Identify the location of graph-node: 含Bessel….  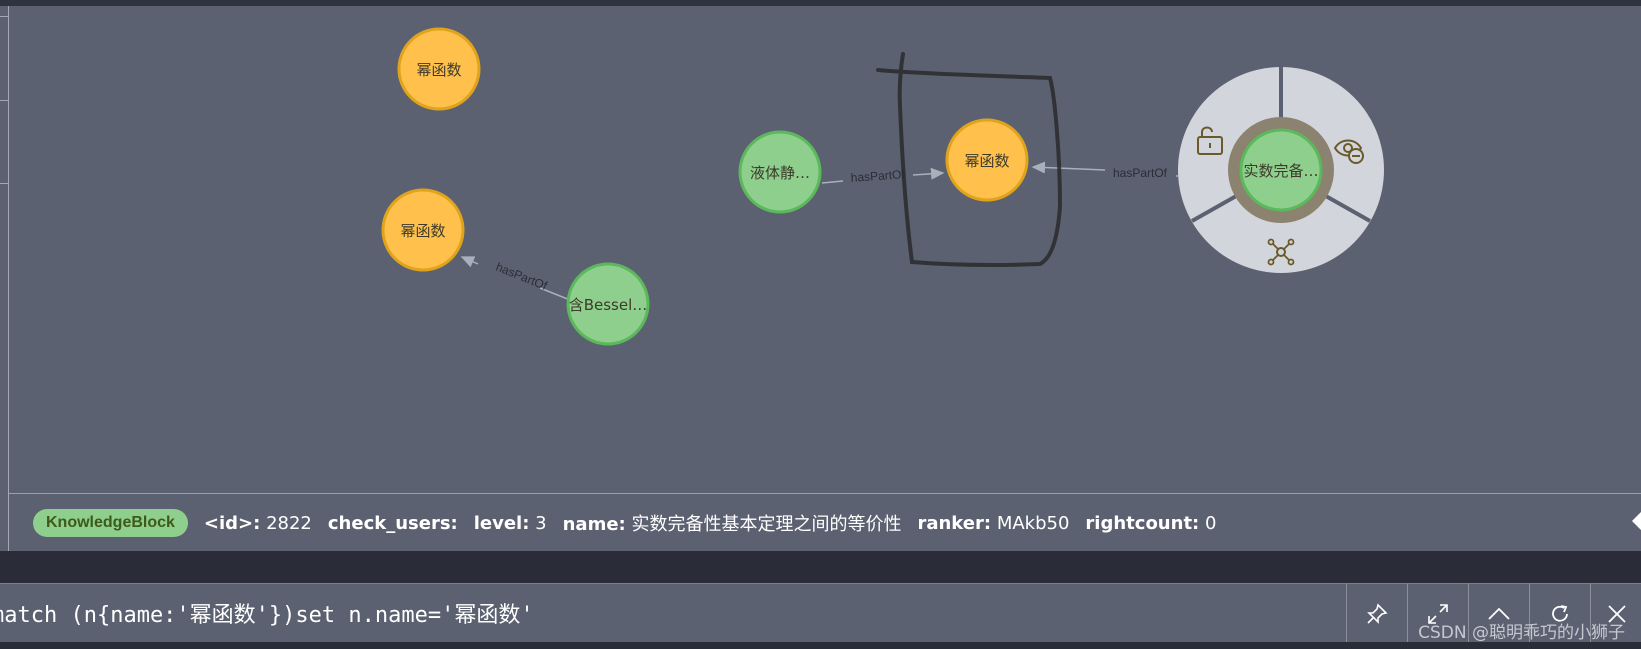
(608, 304).